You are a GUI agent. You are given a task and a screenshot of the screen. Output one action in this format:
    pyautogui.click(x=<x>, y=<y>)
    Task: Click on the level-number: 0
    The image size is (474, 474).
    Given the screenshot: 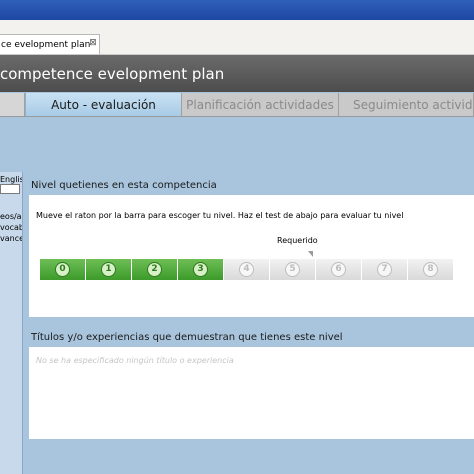 What is the action you would take?
    pyautogui.click(x=62, y=269)
    